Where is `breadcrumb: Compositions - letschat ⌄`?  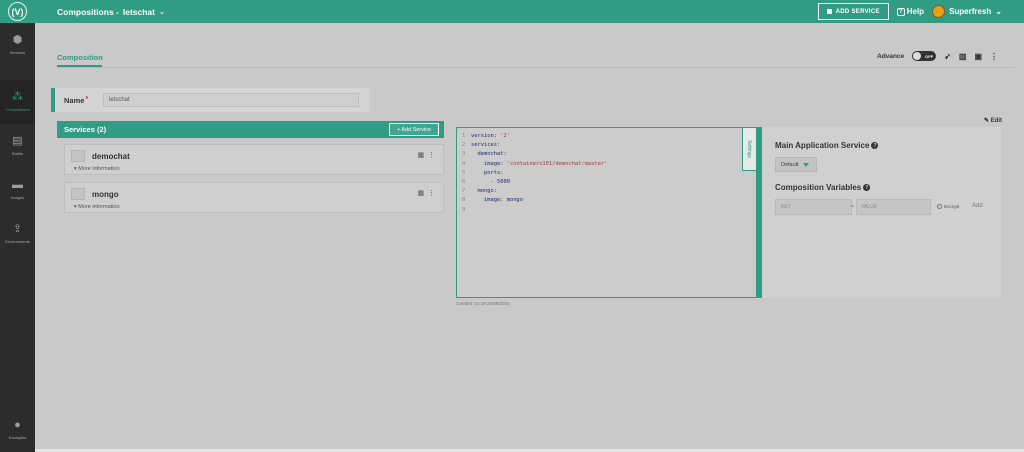
breadcrumb: Compositions - letschat ⌄ is located at coordinates (111, 12).